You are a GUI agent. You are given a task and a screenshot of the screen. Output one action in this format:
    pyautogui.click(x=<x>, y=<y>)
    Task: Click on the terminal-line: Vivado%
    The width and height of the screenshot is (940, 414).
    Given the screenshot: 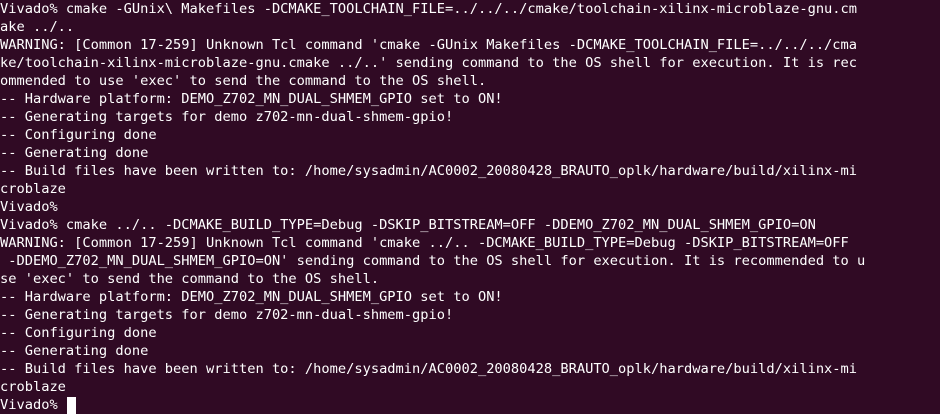 What is the action you would take?
    pyautogui.click(x=29, y=207)
    